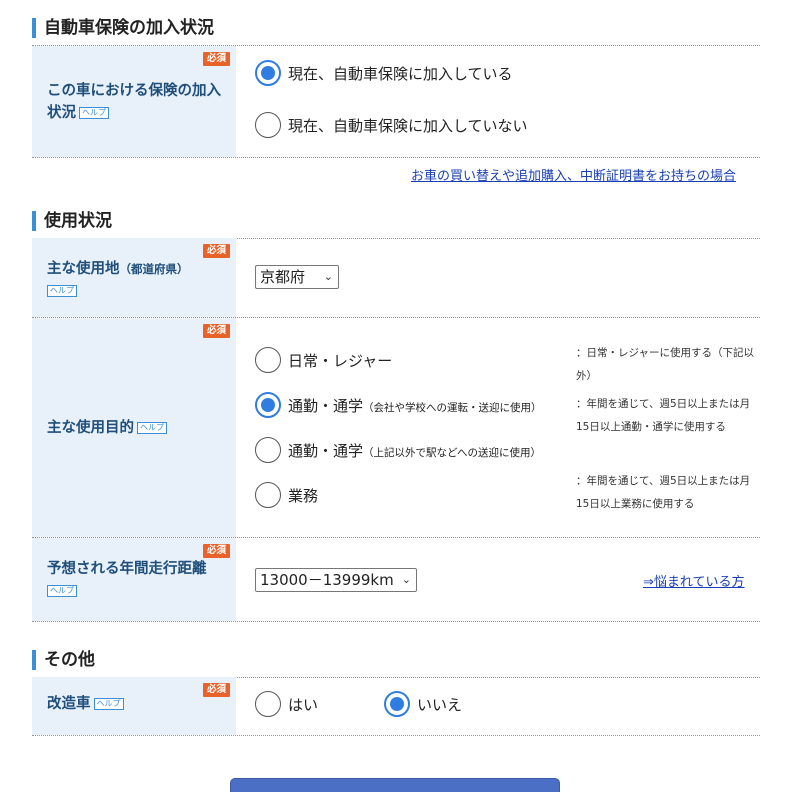 Image resolution: width=800 pixels, height=792 pixels. What do you see at coordinates (396, 664) in the screenshot?
I see `section-heading-other: その他` at bounding box center [396, 664].